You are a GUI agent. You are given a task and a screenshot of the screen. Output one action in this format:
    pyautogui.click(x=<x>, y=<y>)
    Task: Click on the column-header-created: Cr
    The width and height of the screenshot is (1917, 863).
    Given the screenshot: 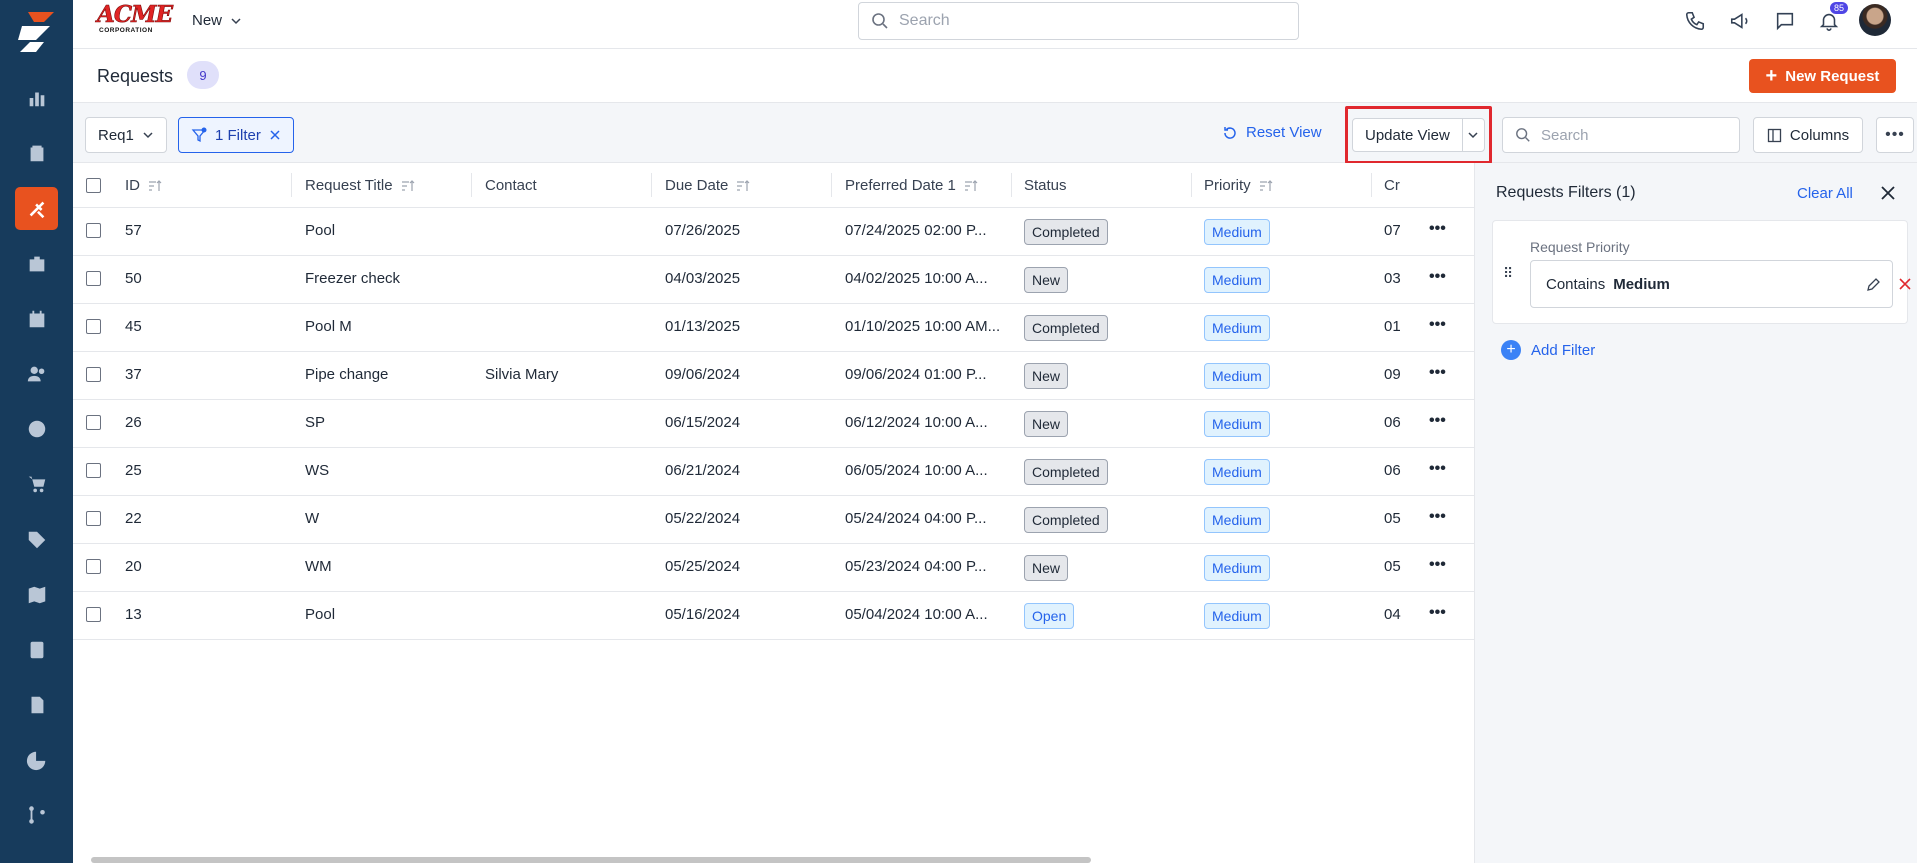 What is the action you would take?
    pyautogui.click(x=1392, y=185)
    